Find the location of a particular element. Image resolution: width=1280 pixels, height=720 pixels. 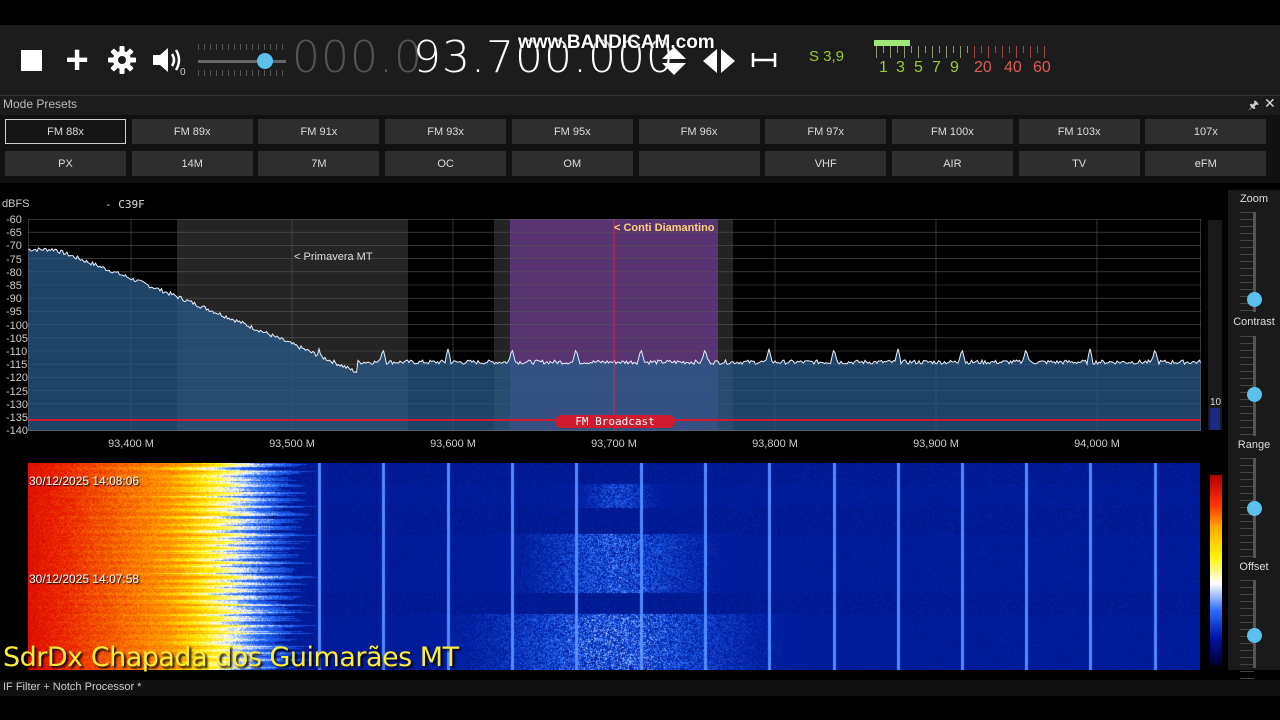

contrast-slider-thumb is located at coordinates (1254, 394).